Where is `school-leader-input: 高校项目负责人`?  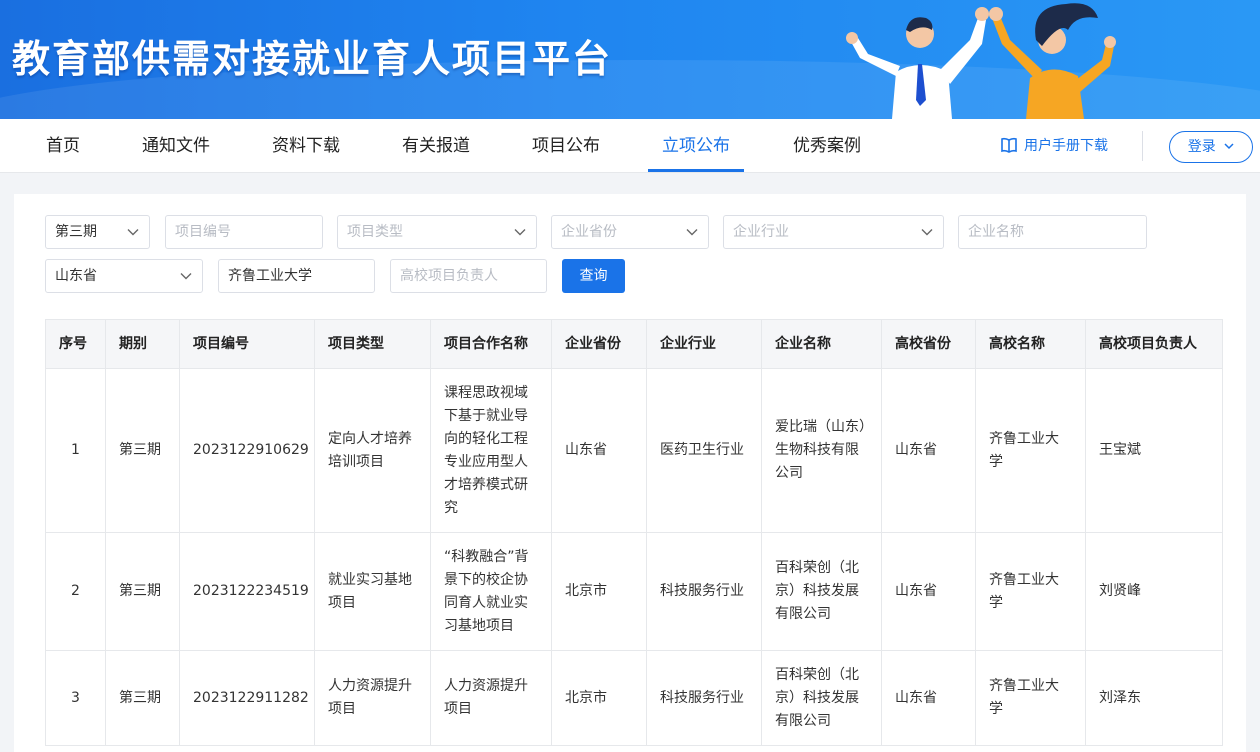
school-leader-input: 高校项目负责人 is located at coordinates (468, 276).